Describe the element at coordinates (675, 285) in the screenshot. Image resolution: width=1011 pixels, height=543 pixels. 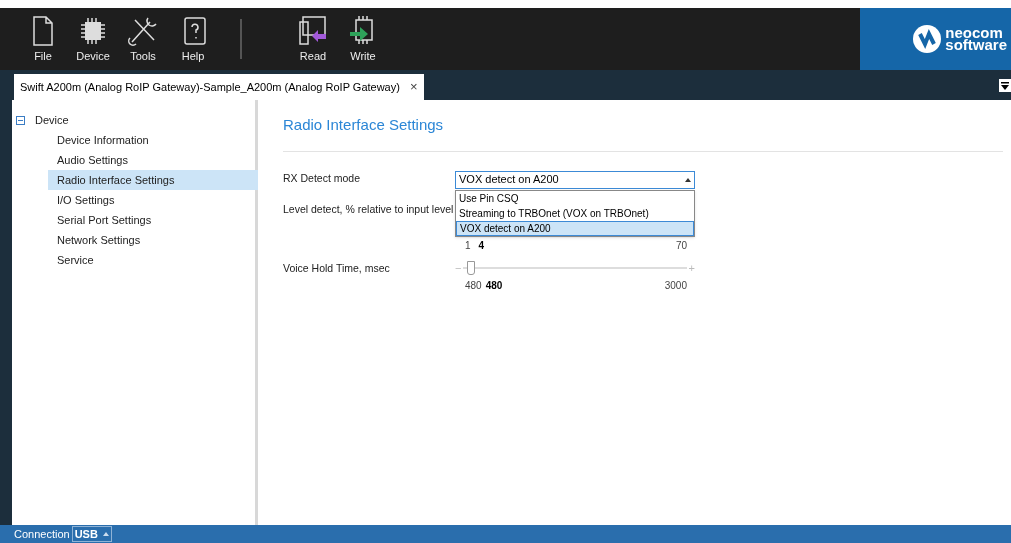
I see `slider-max-label: 3000` at that location.